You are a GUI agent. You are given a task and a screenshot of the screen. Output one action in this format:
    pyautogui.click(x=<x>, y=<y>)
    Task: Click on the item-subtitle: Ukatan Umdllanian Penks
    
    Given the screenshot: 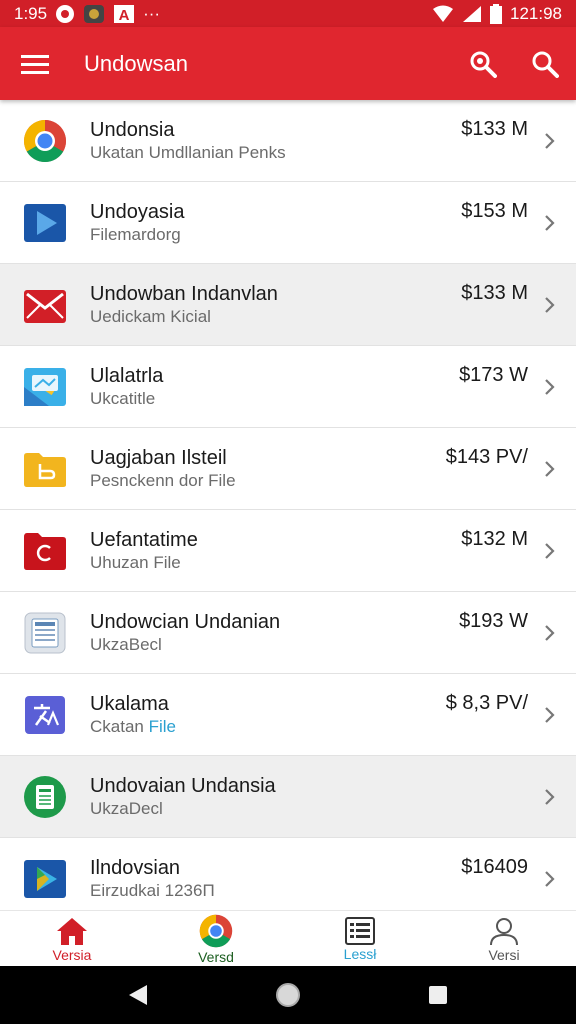 What is the action you would take?
    pyautogui.click(x=188, y=152)
    